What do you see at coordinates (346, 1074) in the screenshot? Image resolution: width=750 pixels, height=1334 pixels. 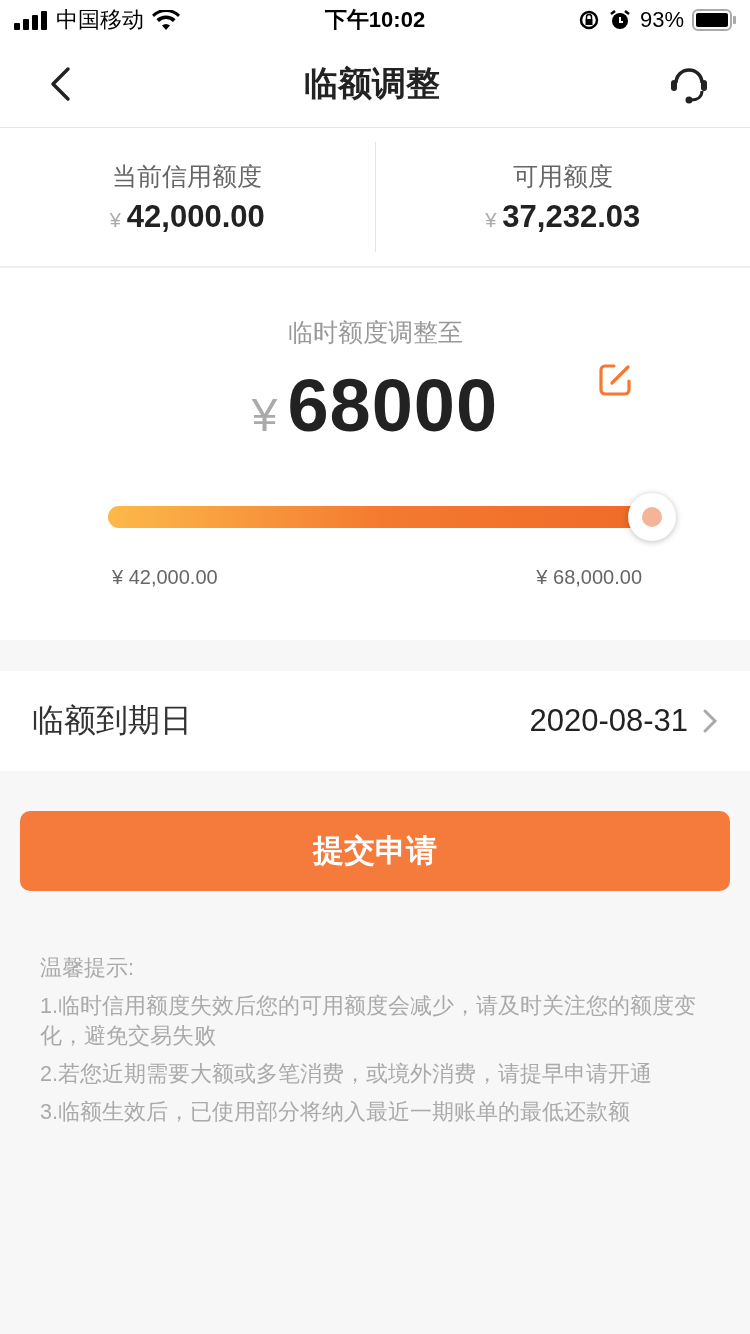 I see `tip-text: 2.若您近期需要大额或多笔消费，或境外消费，请提早申请开通` at bounding box center [346, 1074].